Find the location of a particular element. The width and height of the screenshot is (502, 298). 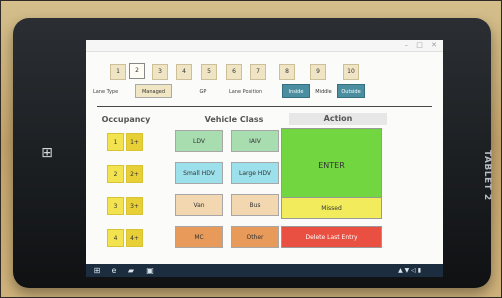

occupancy-button-2: 2 is located at coordinates (115, 174).